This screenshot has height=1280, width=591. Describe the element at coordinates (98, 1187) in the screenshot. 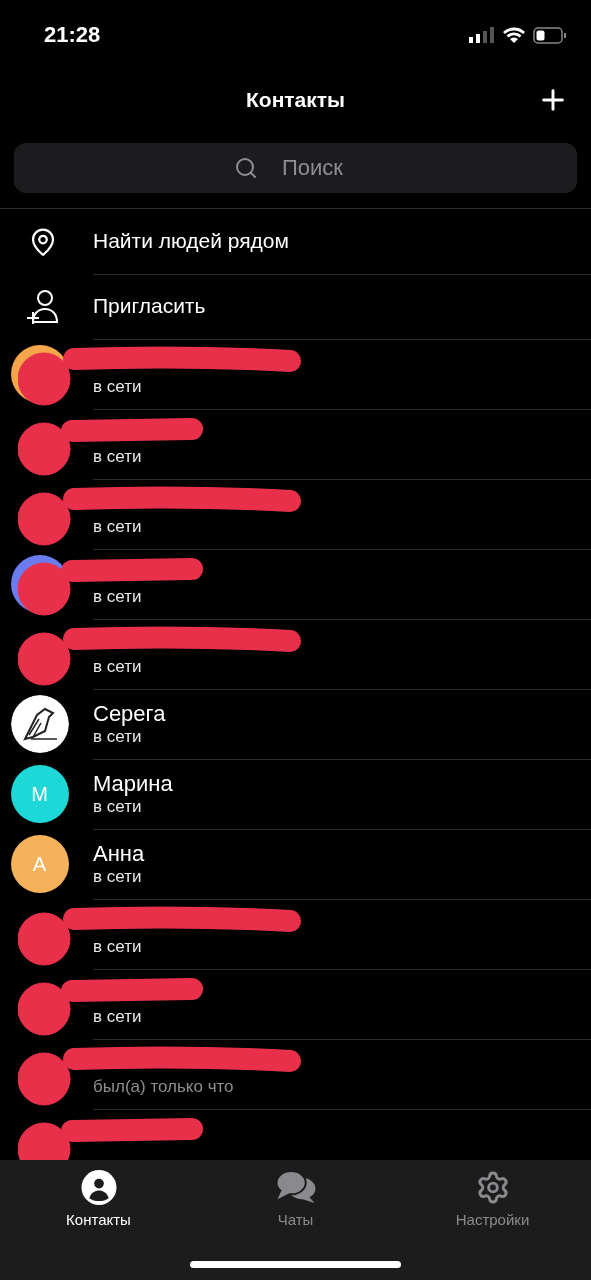

I see `profile-icon` at that location.